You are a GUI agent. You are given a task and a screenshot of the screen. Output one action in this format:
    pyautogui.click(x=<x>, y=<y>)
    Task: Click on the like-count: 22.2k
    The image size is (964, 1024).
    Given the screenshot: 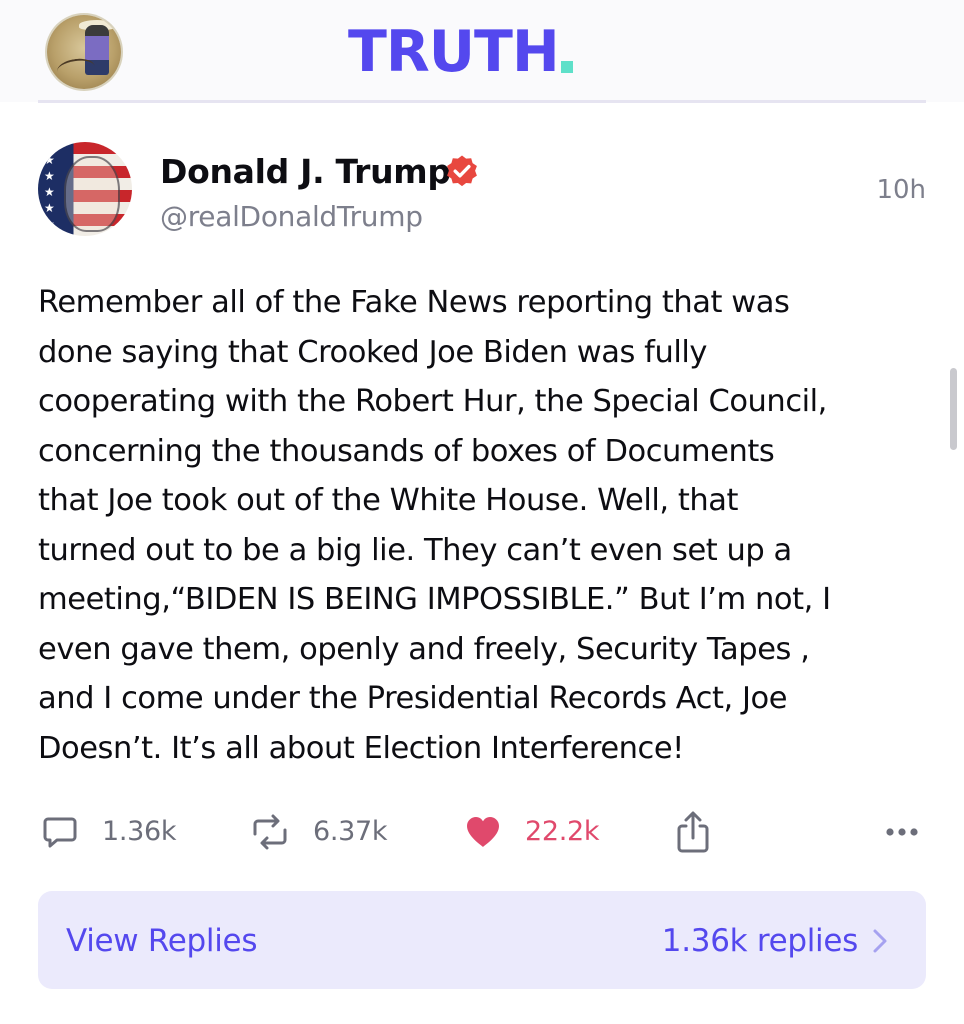 What is the action you would take?
    pyautogui.click(x=562, y=831)
    